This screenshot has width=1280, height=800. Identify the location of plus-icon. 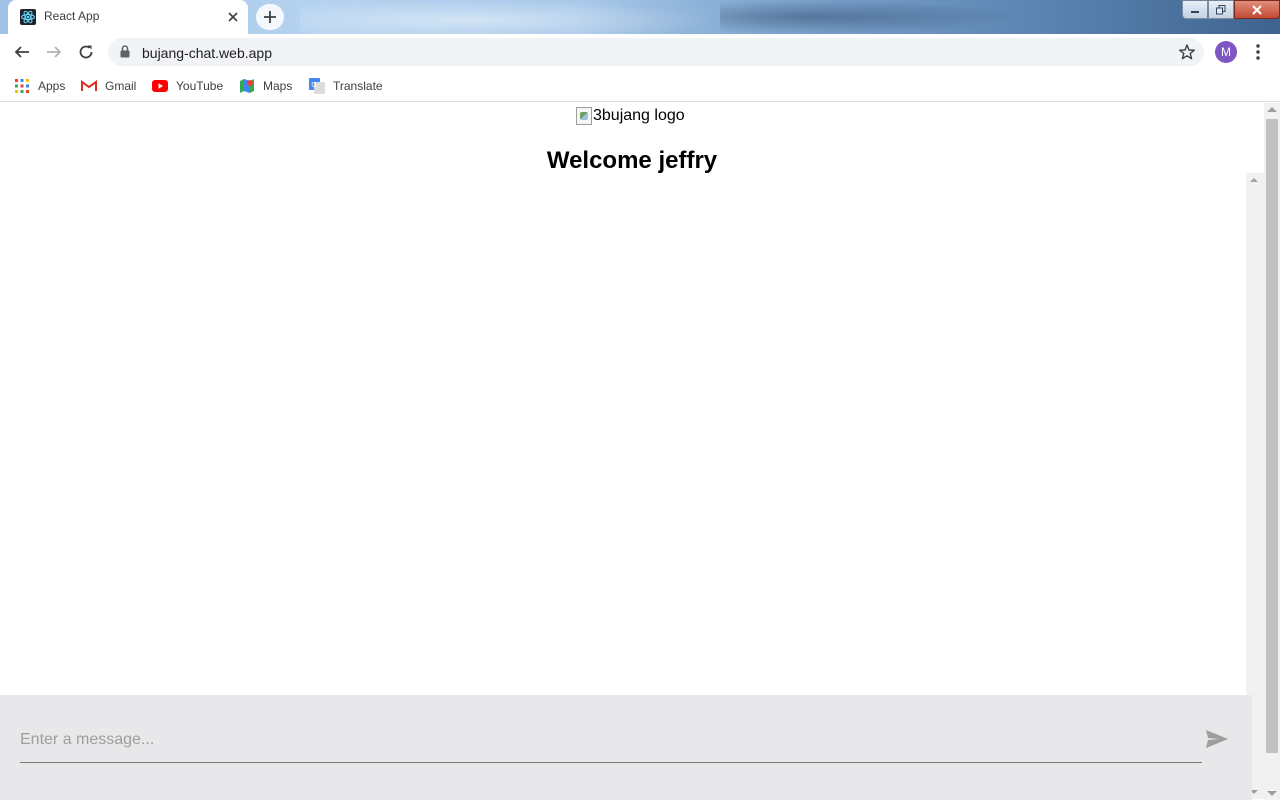
(270, 17).